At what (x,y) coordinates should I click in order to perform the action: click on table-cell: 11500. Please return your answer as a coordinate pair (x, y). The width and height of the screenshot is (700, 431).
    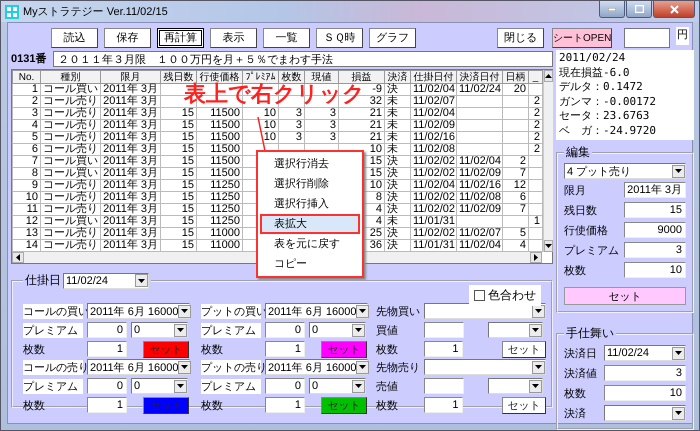
    Looking at the image, I should click on (225, 161).